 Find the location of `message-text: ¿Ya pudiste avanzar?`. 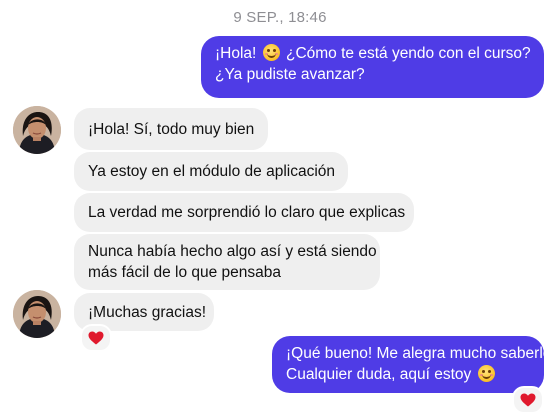

message-text: ¿Ya pudiste avanzar? is located at coordinates (290, 74).